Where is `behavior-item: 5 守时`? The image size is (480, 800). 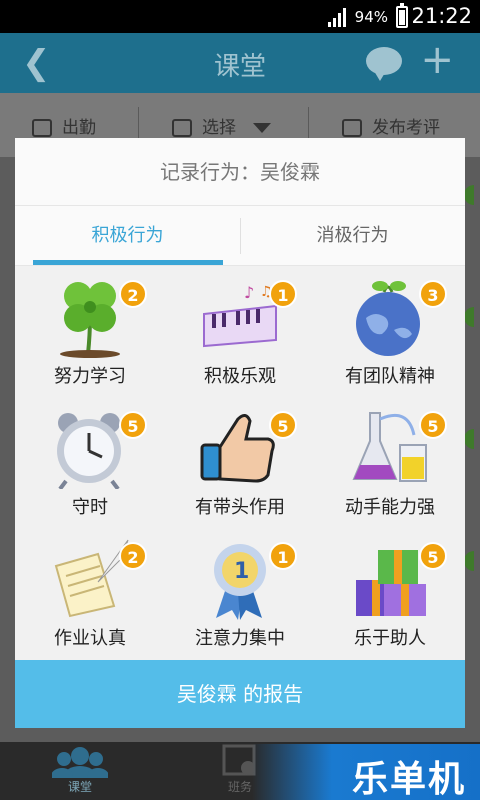 behavior-item: 5 守时 is located at coordinates (90, 462).